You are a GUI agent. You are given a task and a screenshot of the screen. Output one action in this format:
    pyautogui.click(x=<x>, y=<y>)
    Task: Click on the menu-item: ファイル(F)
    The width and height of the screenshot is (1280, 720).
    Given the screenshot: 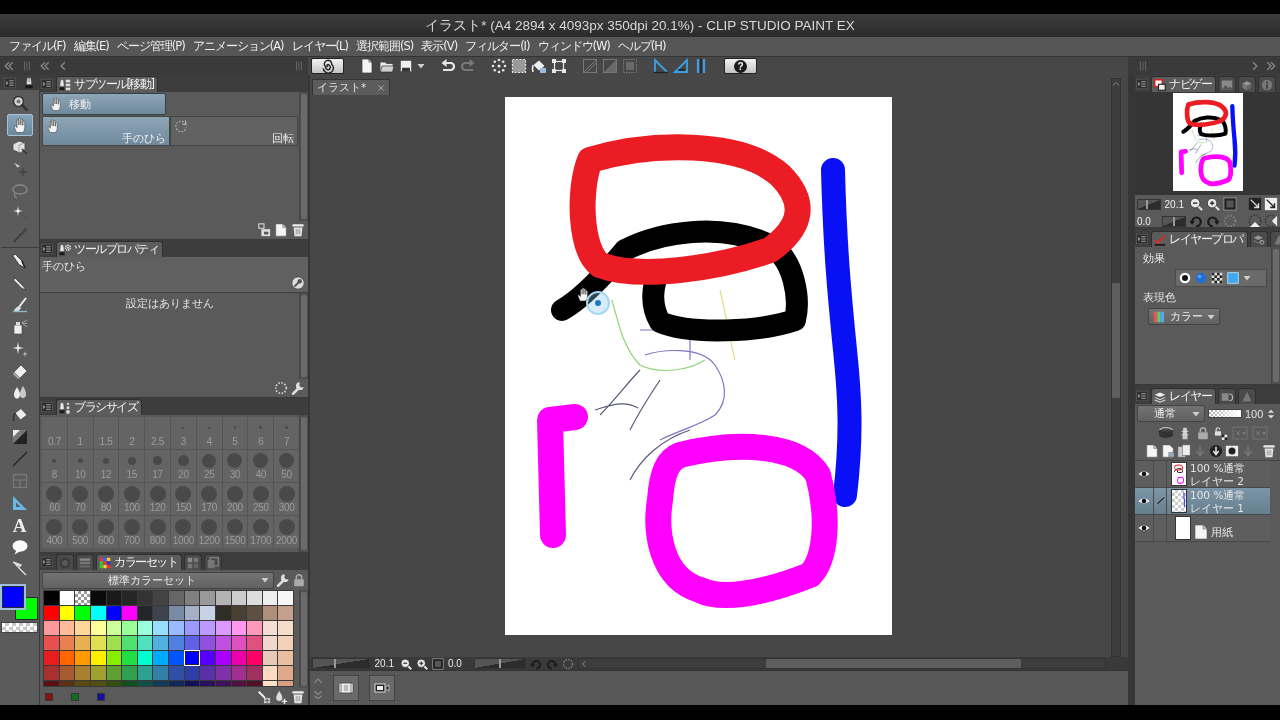 What is the action you would take?
    pyautogui.click(x=37, y=46)
    